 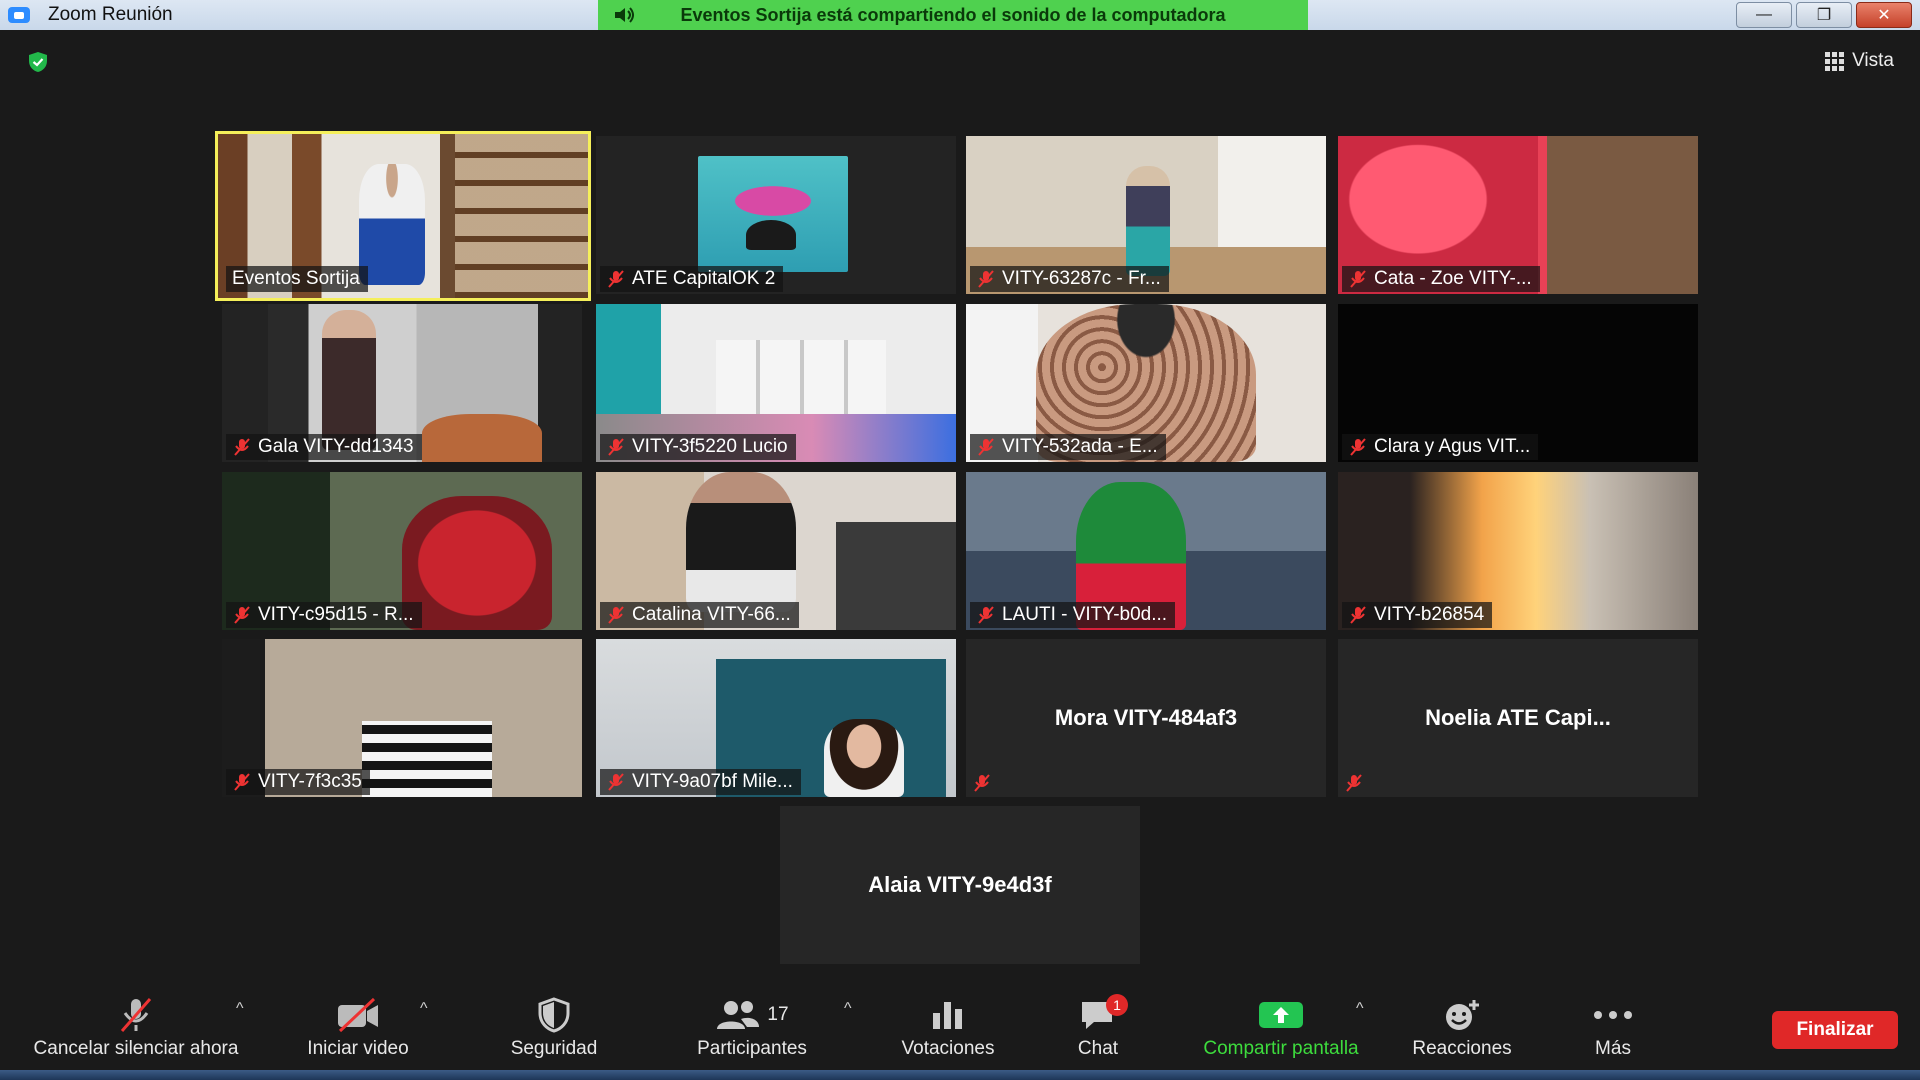 What do you see at coordinates (947, 1015) in the screenshot?
I see `bar-chart-icon` at bounding box center [947, 1015].